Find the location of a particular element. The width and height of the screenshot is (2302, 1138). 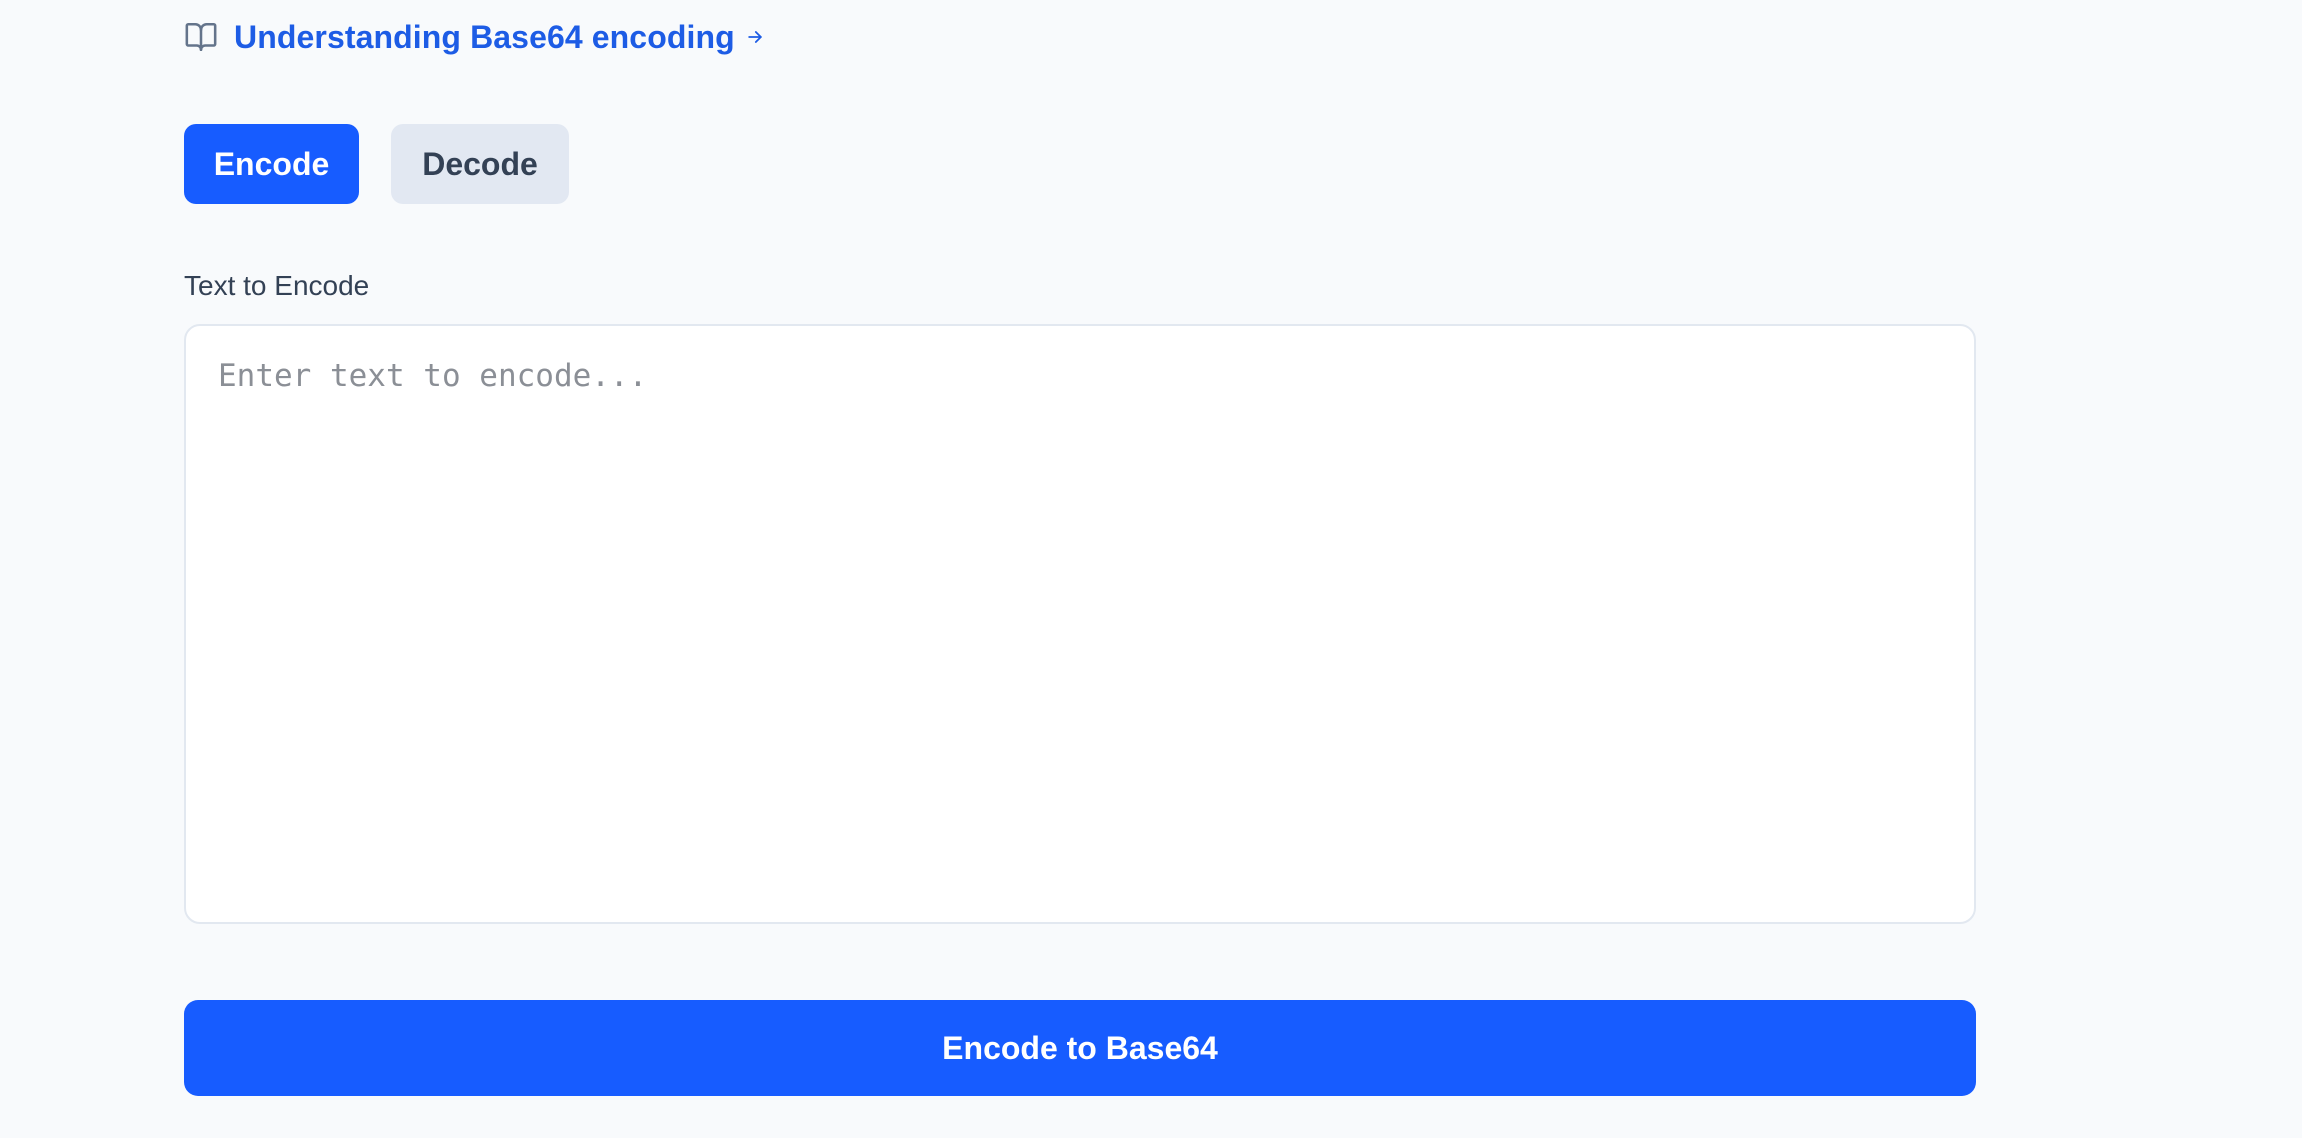

decode-mode-button: Decode is located at coordinates (480, 164).